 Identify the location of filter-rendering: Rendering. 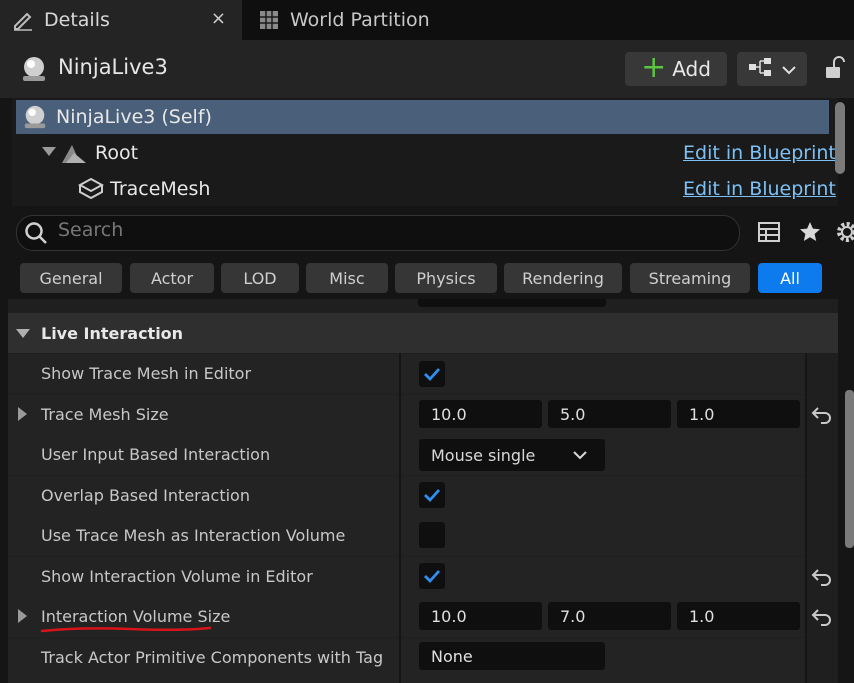
(563, 278).